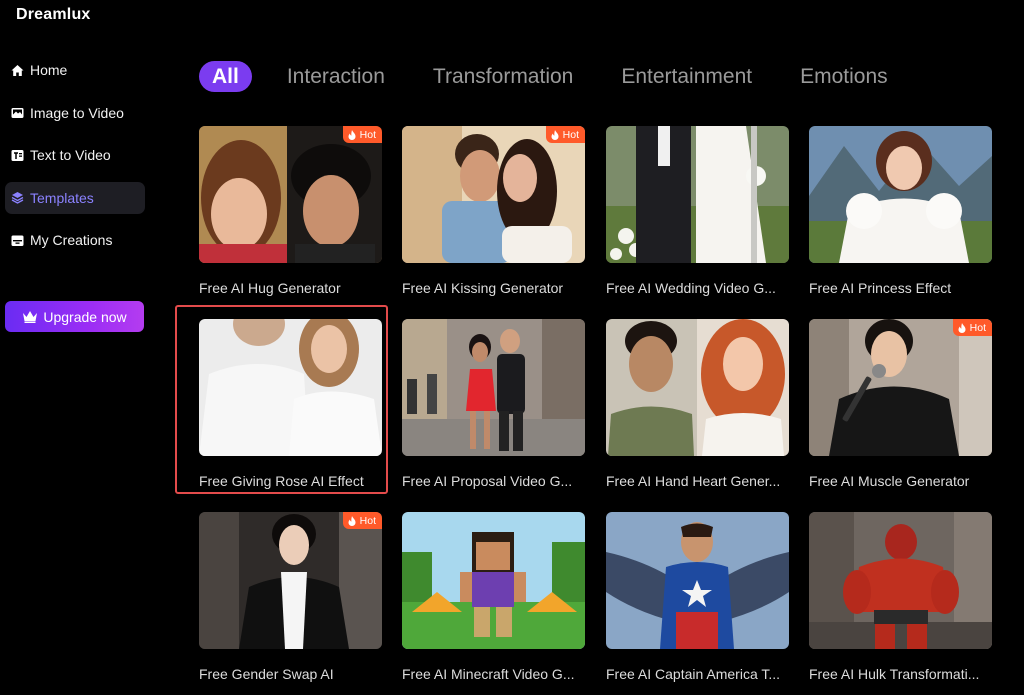 Image resolution: width=1024 pixels, height=695 pixels. What do you see at coordinates (53, 15) in the screenshot?
I see `app-logo: Dreamlux` at bounding box center [53, 15].